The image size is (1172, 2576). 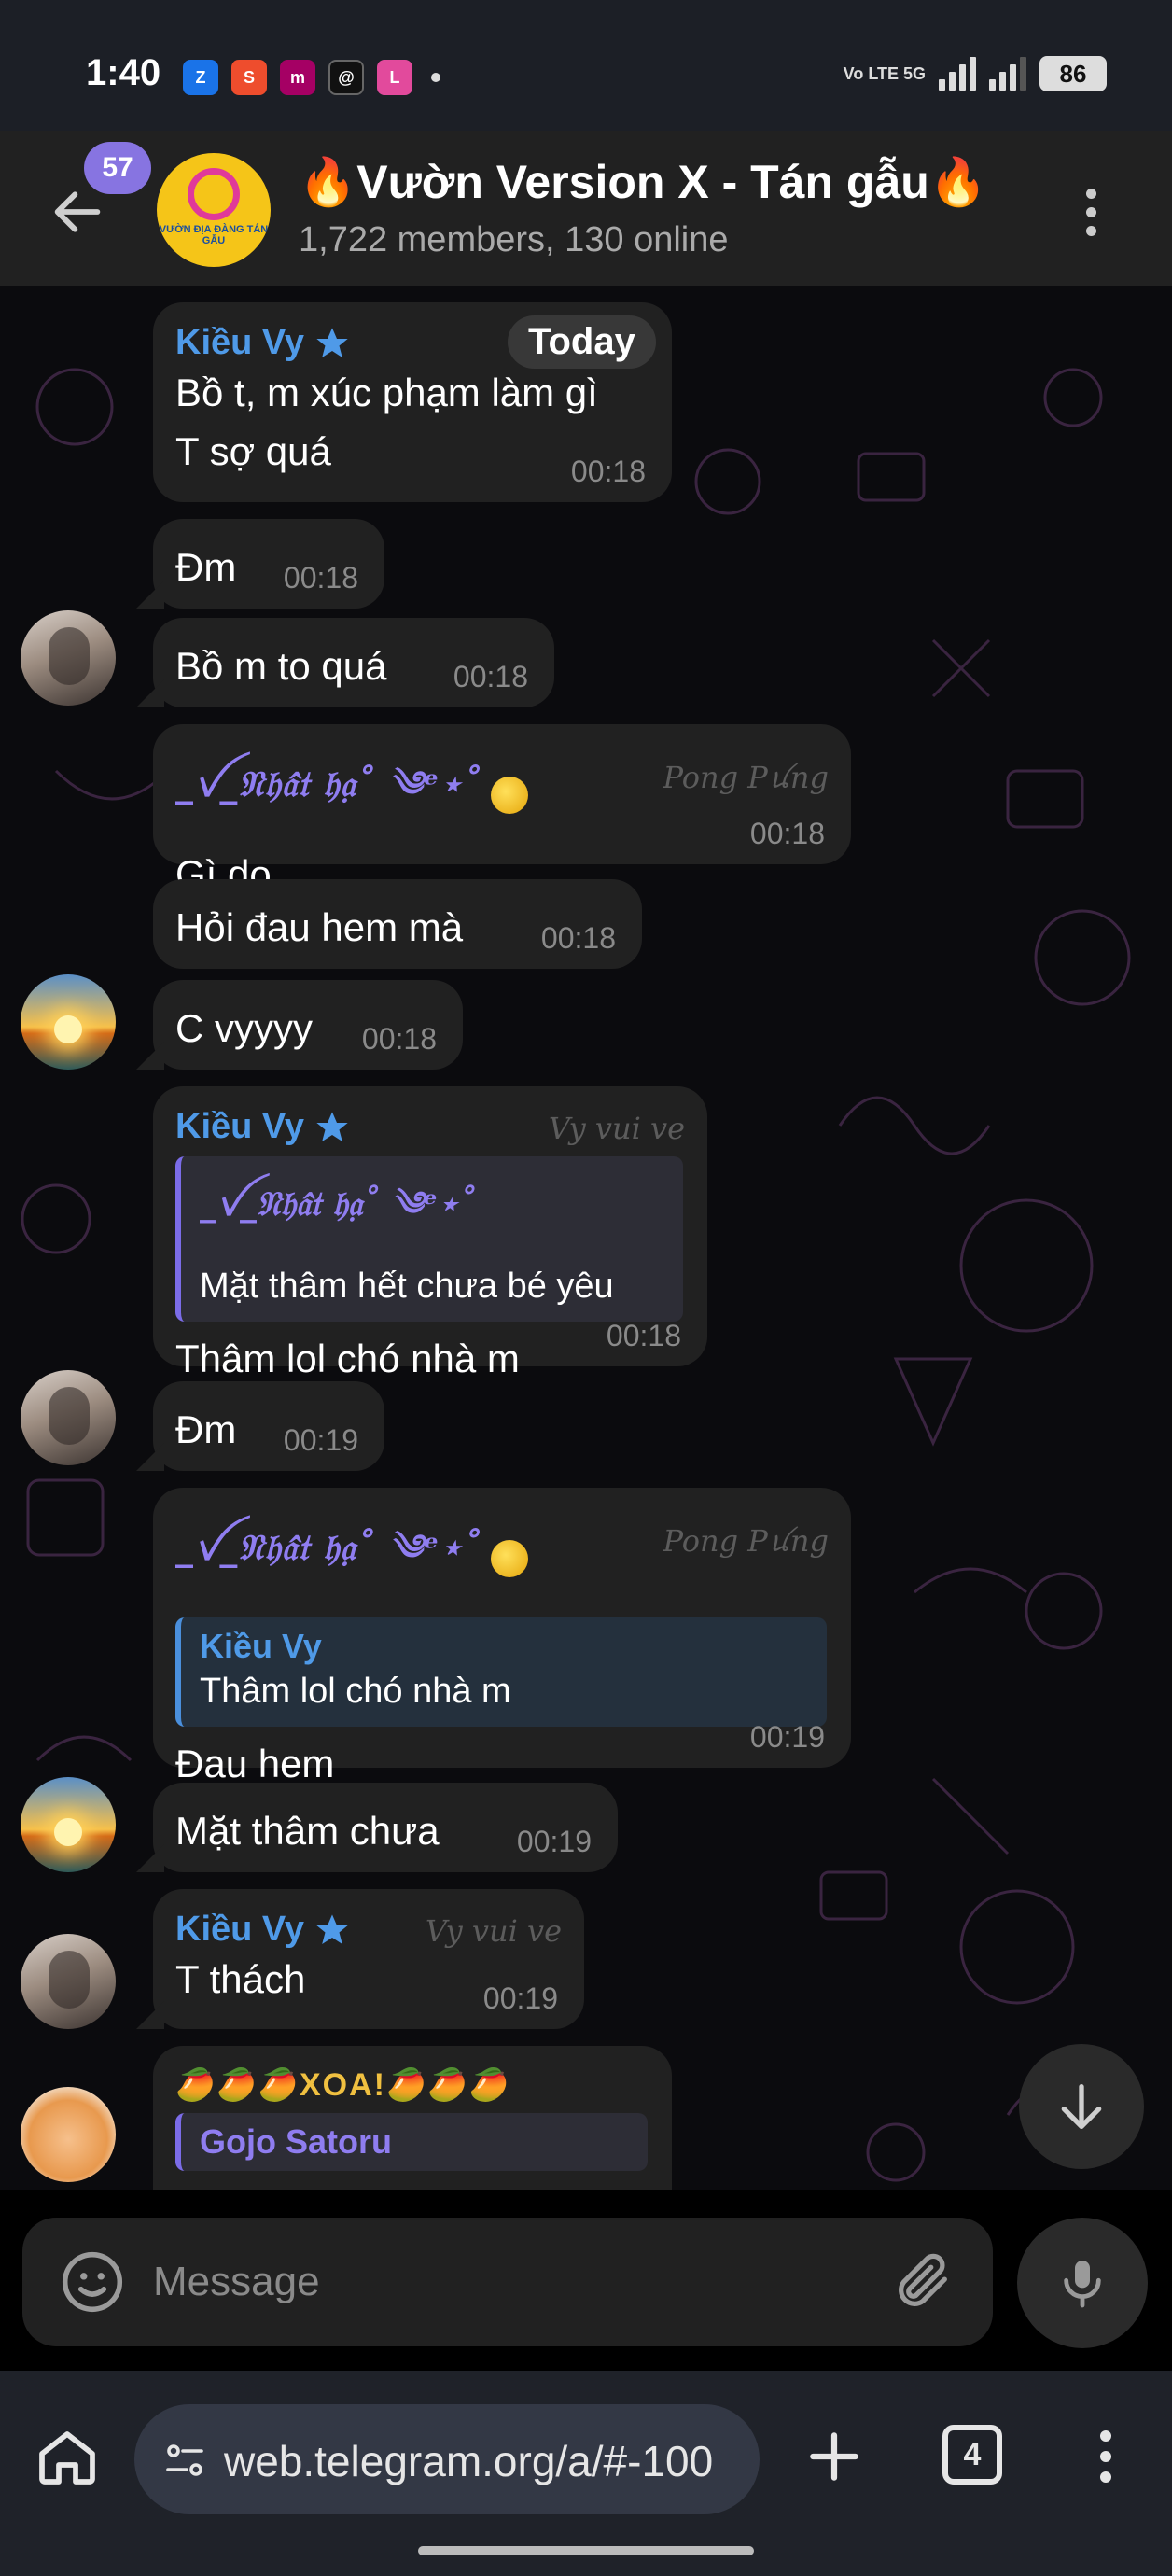 I want to click on lazada-icon: L, so click(x=394, y=77).